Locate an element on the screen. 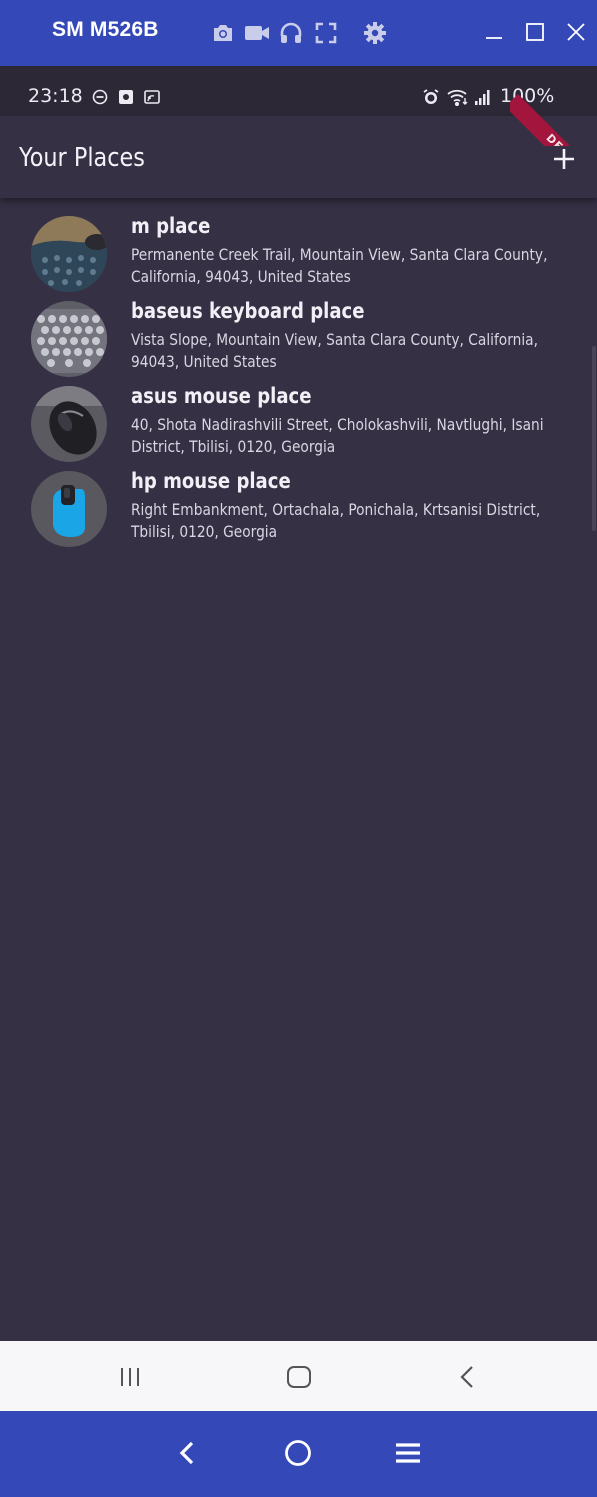 The image size is (597, 1497). cast-icon is located at coordinates (153, 97).